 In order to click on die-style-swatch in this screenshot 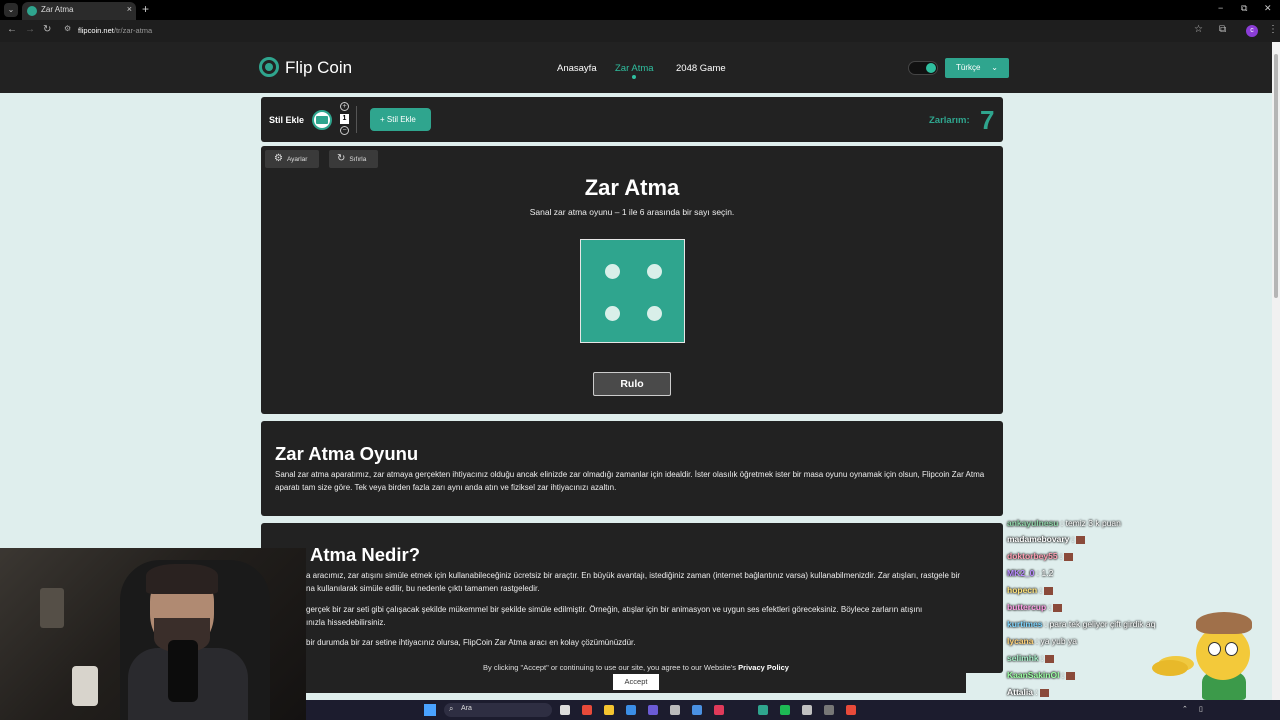, I will do `click(322, 120)`.